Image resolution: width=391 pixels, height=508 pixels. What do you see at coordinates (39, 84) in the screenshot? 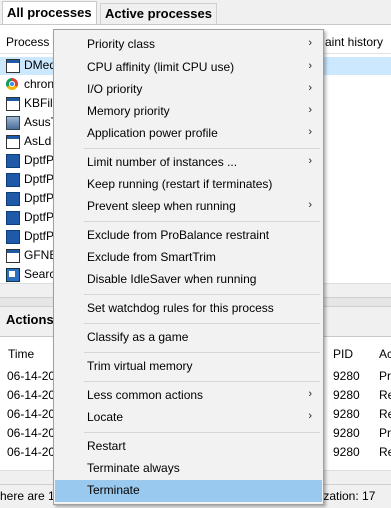
I see `process-name: chron` at bounding box center [39, 84].